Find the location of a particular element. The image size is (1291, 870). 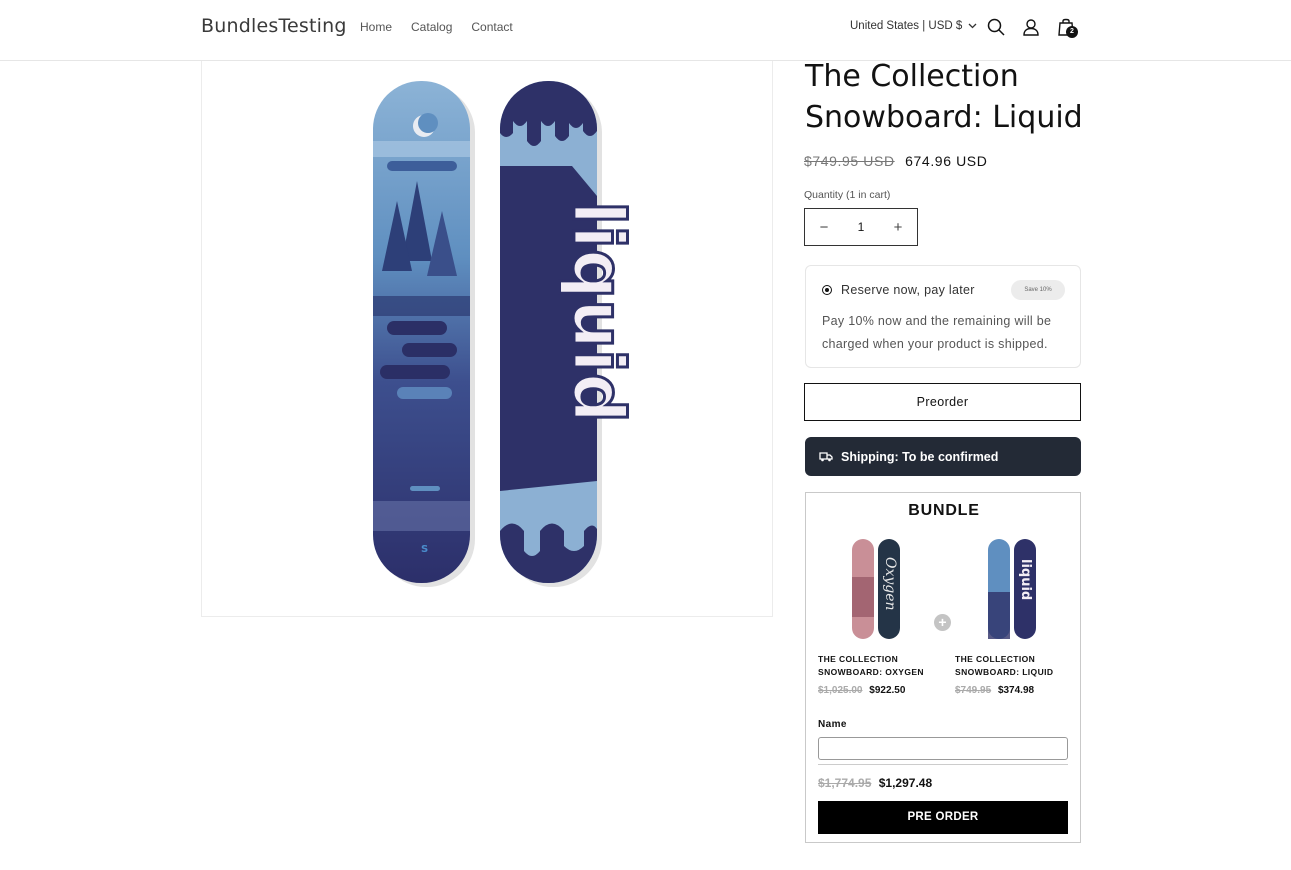

reserve-label: Reserve now, pay later is located at coordinates (908, 290).